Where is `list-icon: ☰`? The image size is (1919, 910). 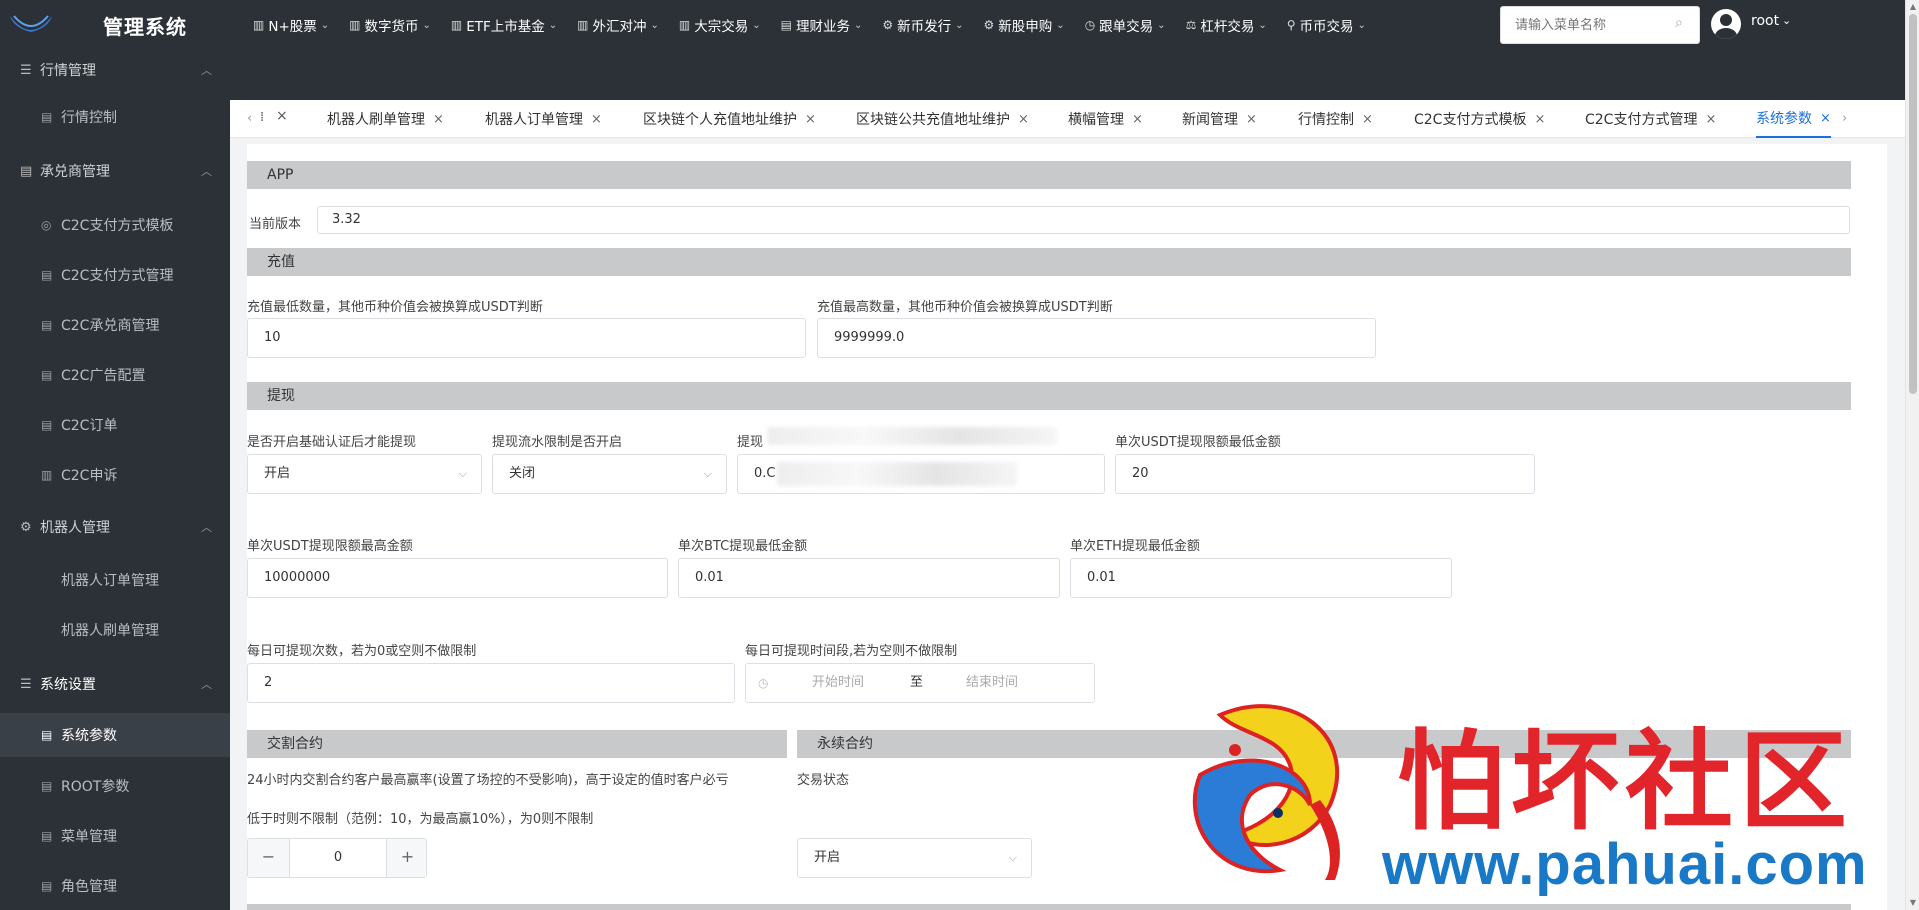 list-icon: ☰ is located at coordinates (26, 684).